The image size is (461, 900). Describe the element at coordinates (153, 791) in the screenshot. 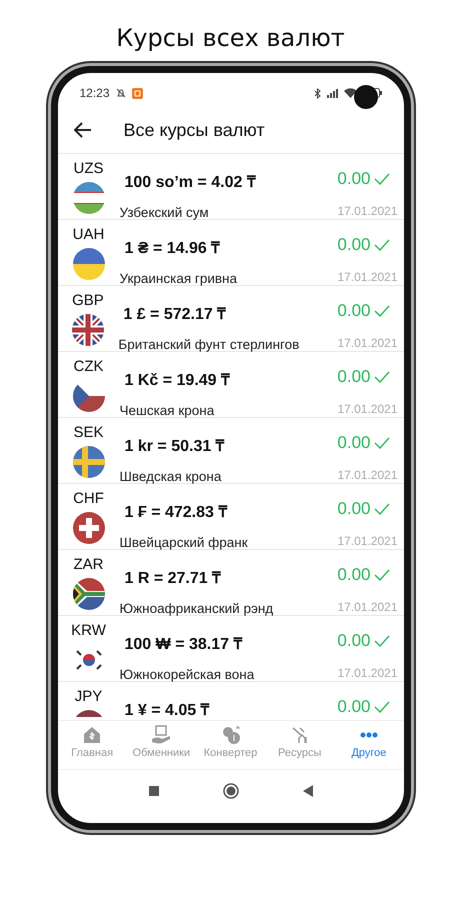

I see `recents-button` at that location.